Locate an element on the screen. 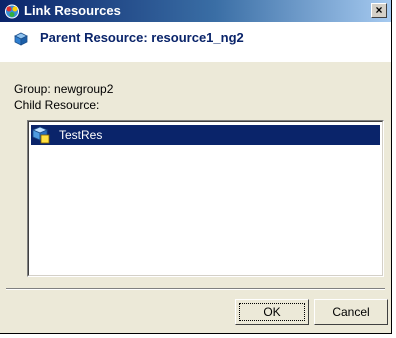  ok-button: OK is located at coordinates (272, 312).